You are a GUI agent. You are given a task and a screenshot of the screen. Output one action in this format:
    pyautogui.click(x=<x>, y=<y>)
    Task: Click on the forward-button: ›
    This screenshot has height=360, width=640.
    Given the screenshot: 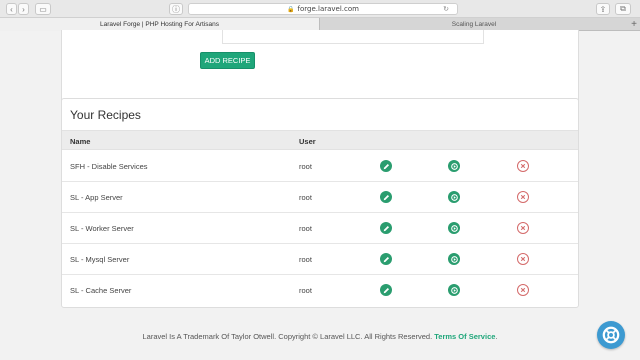 What is the action you would take?
    pyautogui.click(x=23, y=9)
    